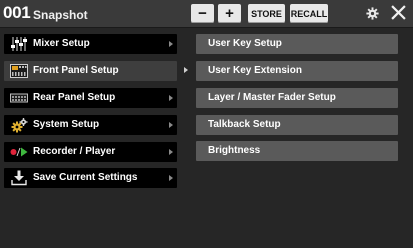 This screenshot has height=248, width=413. What do you see at coordinates (309, 13) in the screenshot?
I see `recall-button: RECALL` at bounding box center [309, 13].